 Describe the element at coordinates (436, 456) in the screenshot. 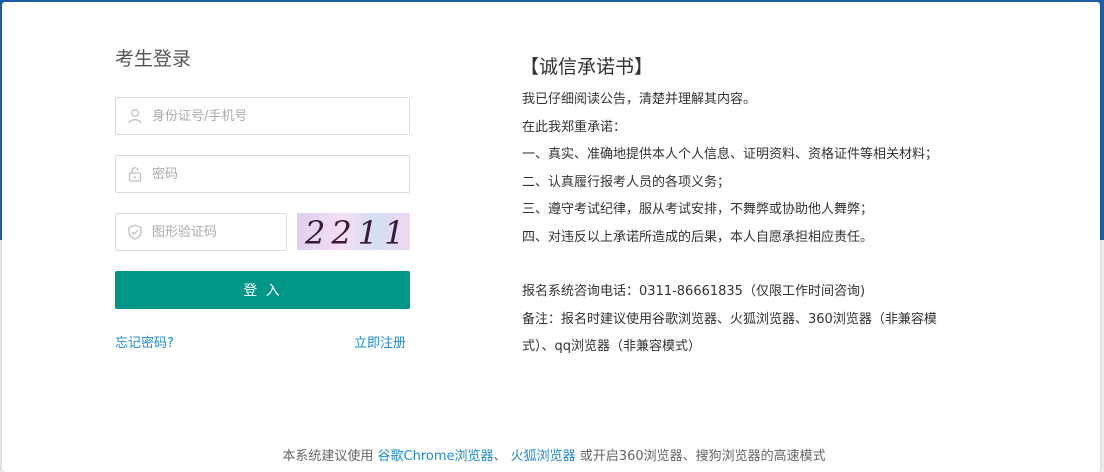

I see `chrome-link: 谷歌Chrome浏览器` at that location.